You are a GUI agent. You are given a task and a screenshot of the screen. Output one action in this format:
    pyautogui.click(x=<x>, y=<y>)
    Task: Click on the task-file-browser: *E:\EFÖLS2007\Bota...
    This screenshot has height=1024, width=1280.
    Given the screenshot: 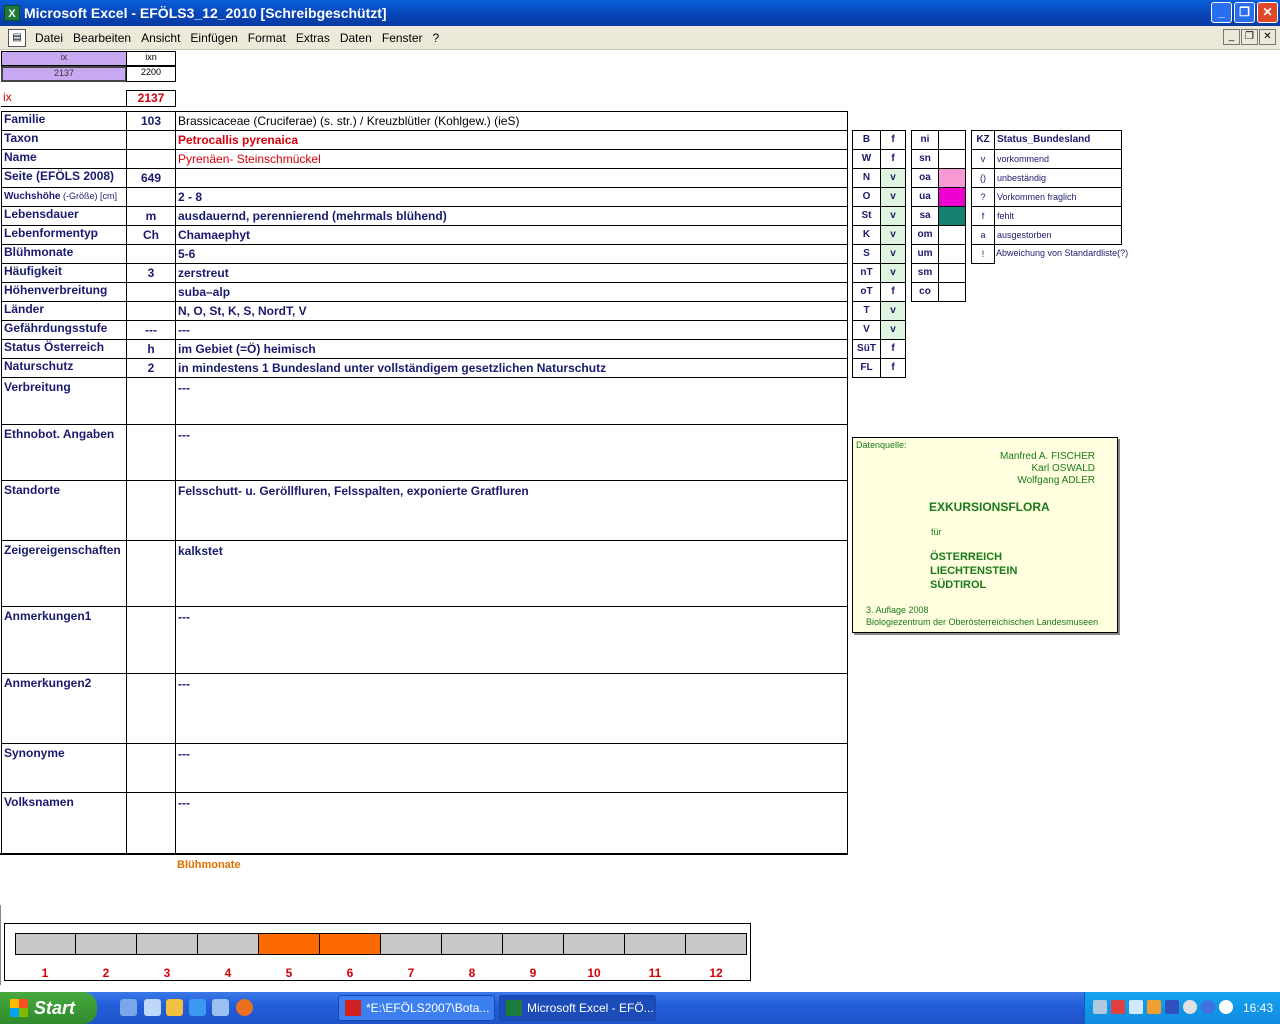 What is the action you would take?
    pyautogui.click(x=416, y=1008)
    